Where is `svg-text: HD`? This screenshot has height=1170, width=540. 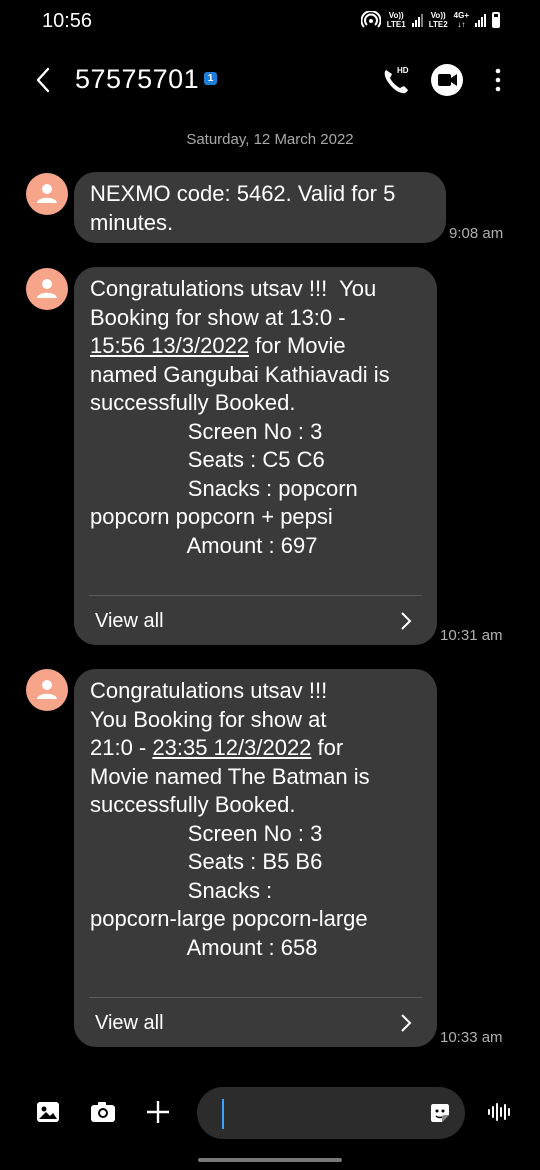 svg-text: HD is located at coordinates (403, 70).